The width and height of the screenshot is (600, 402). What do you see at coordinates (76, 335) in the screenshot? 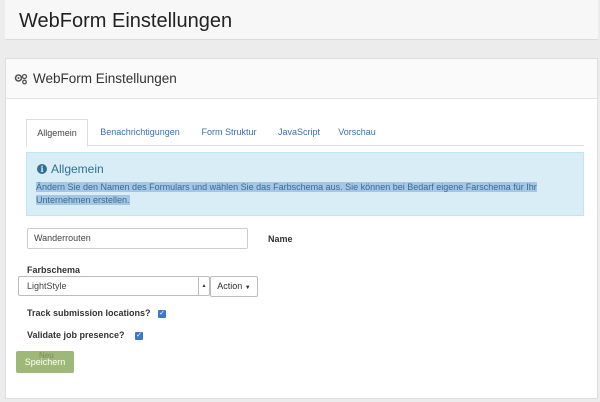
I see `validate-label: Validate job presence?` at bounding box center [76, 335].